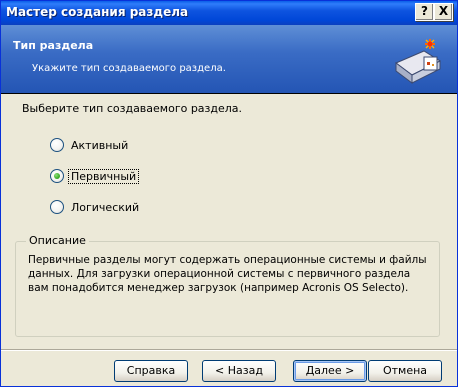 The width and height of the screenshot is (458, 387). Describe the element at coordinates (418, 61) in the screenshot. I see `disk-wizard-icon` at that location.